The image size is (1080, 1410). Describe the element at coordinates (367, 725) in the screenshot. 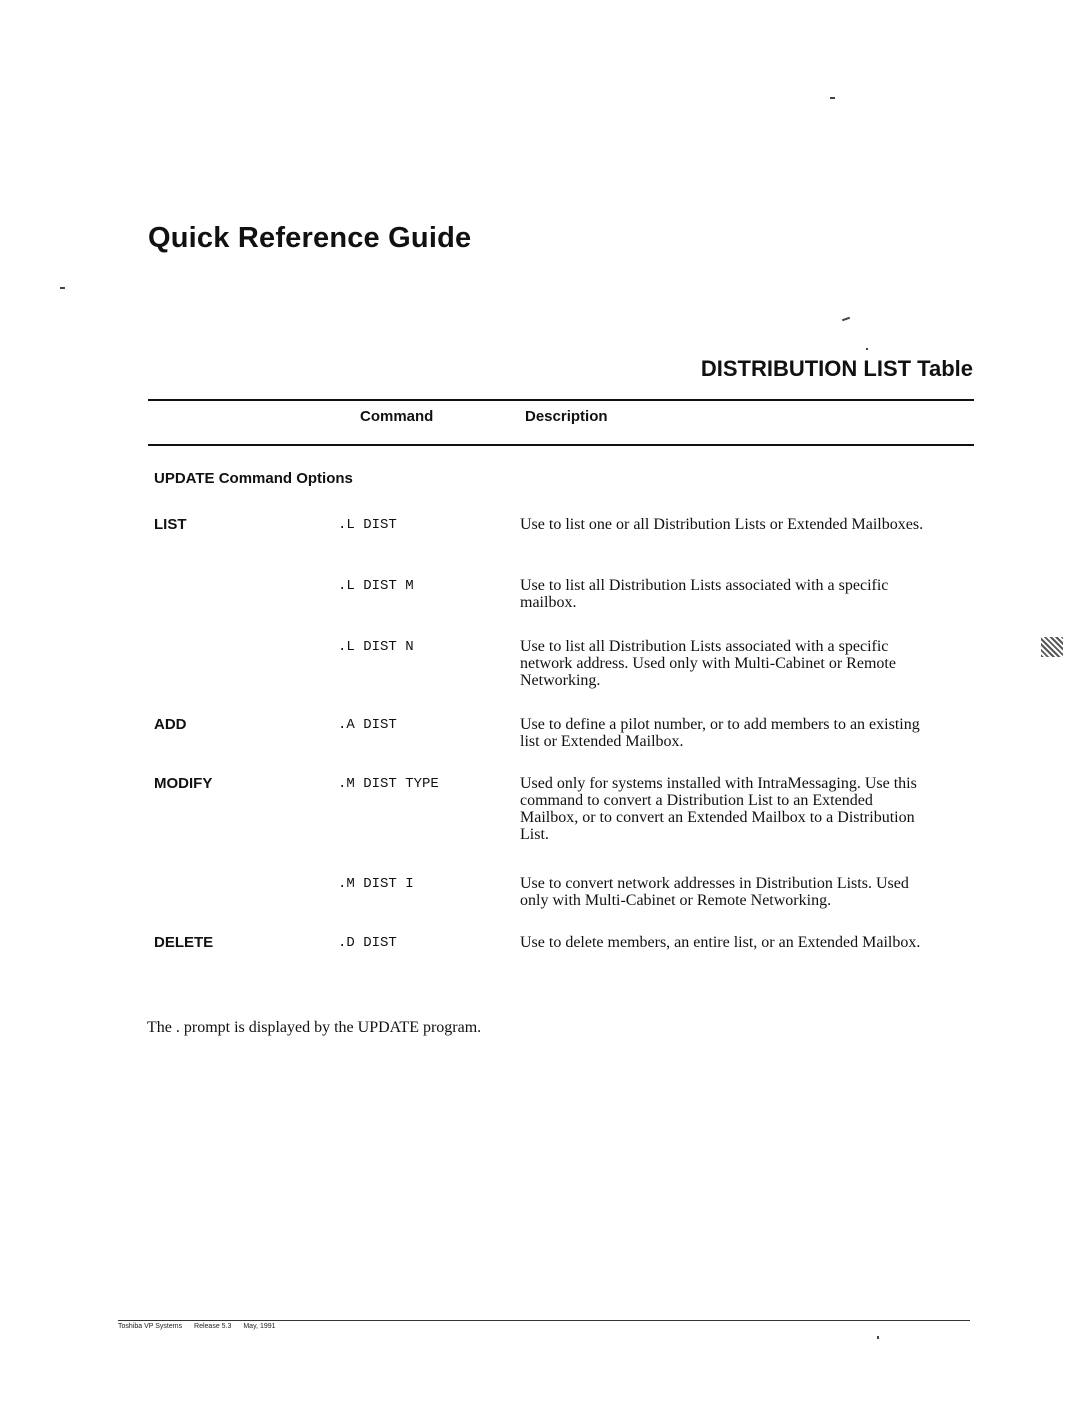

I see `command-text: .A DIST` at that location.